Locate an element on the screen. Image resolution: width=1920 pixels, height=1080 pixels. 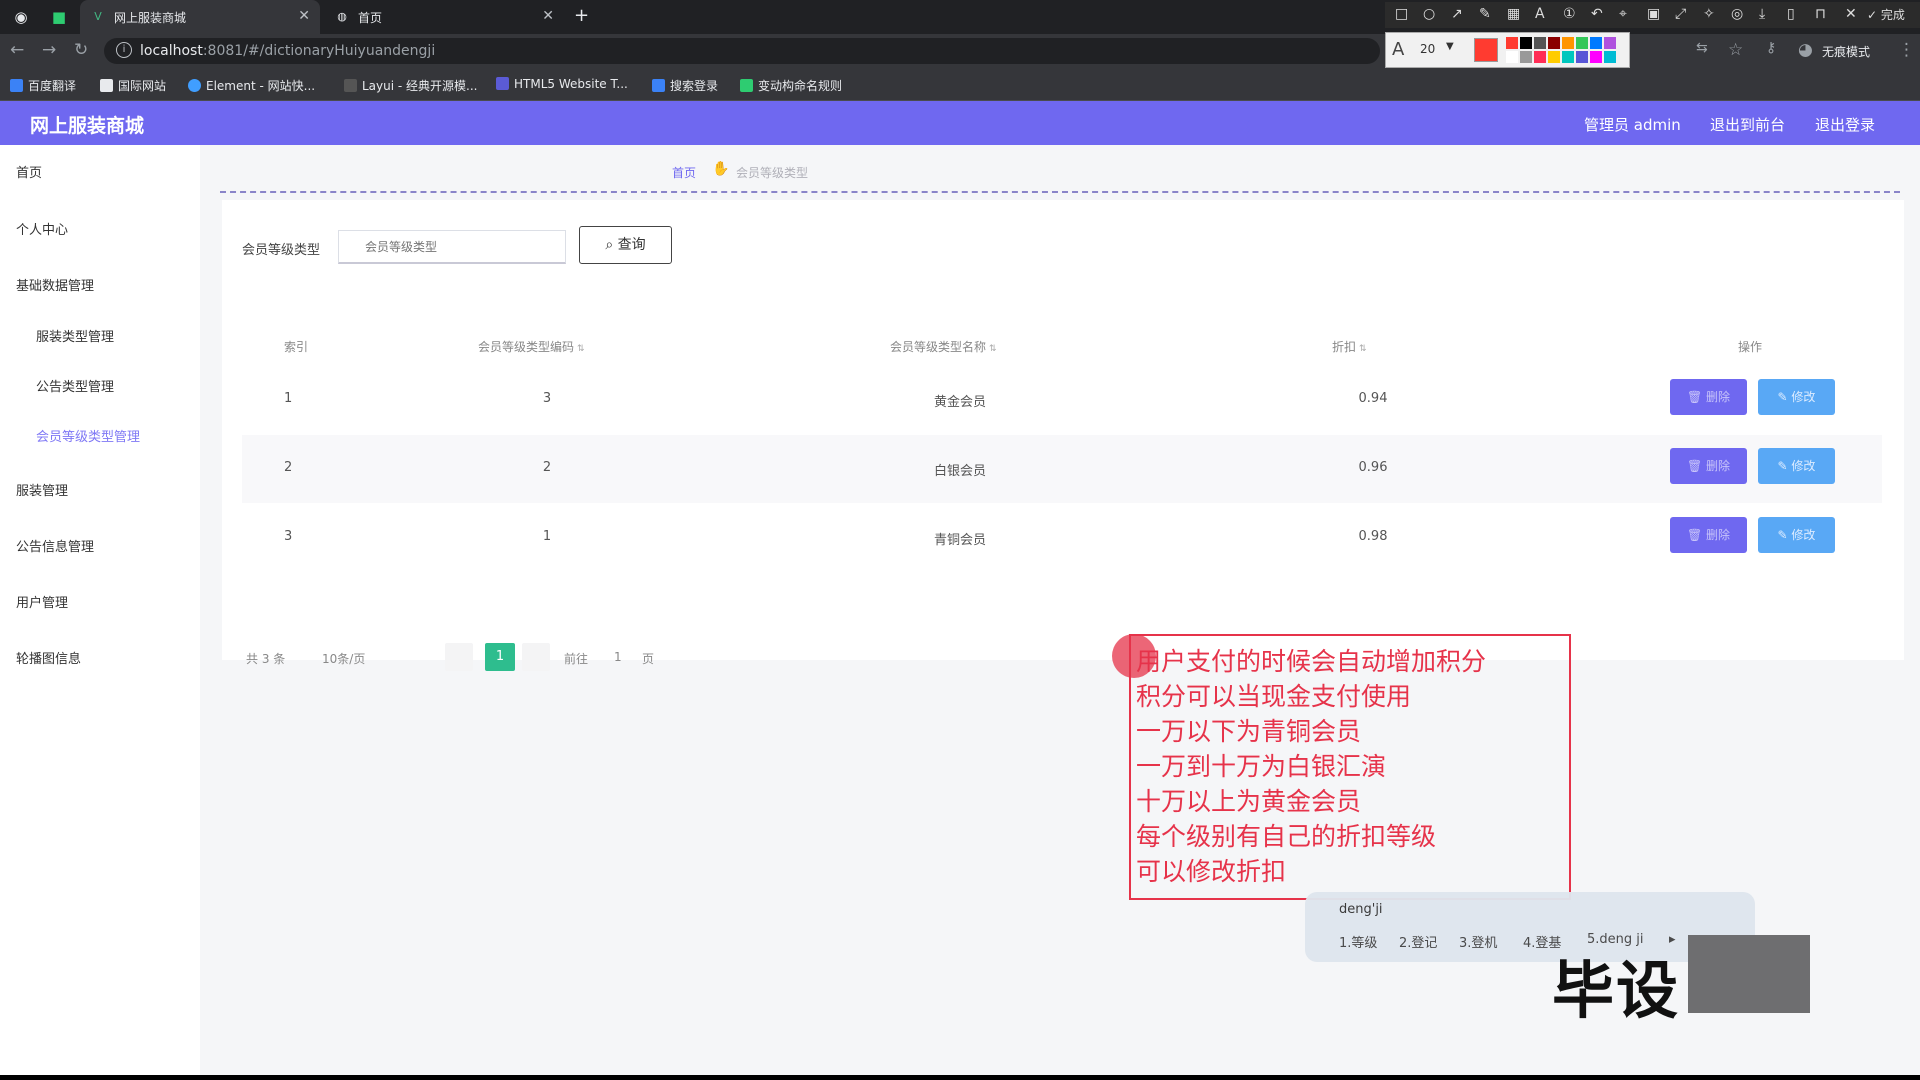
copy-icon: ▯ is located at coordinates (1791, 14).